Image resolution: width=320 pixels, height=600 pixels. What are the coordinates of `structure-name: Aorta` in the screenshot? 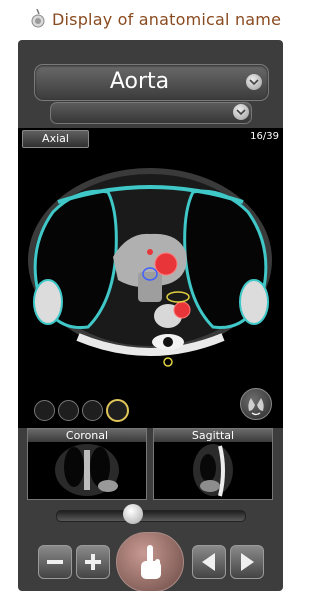 It's located at (139, 81).